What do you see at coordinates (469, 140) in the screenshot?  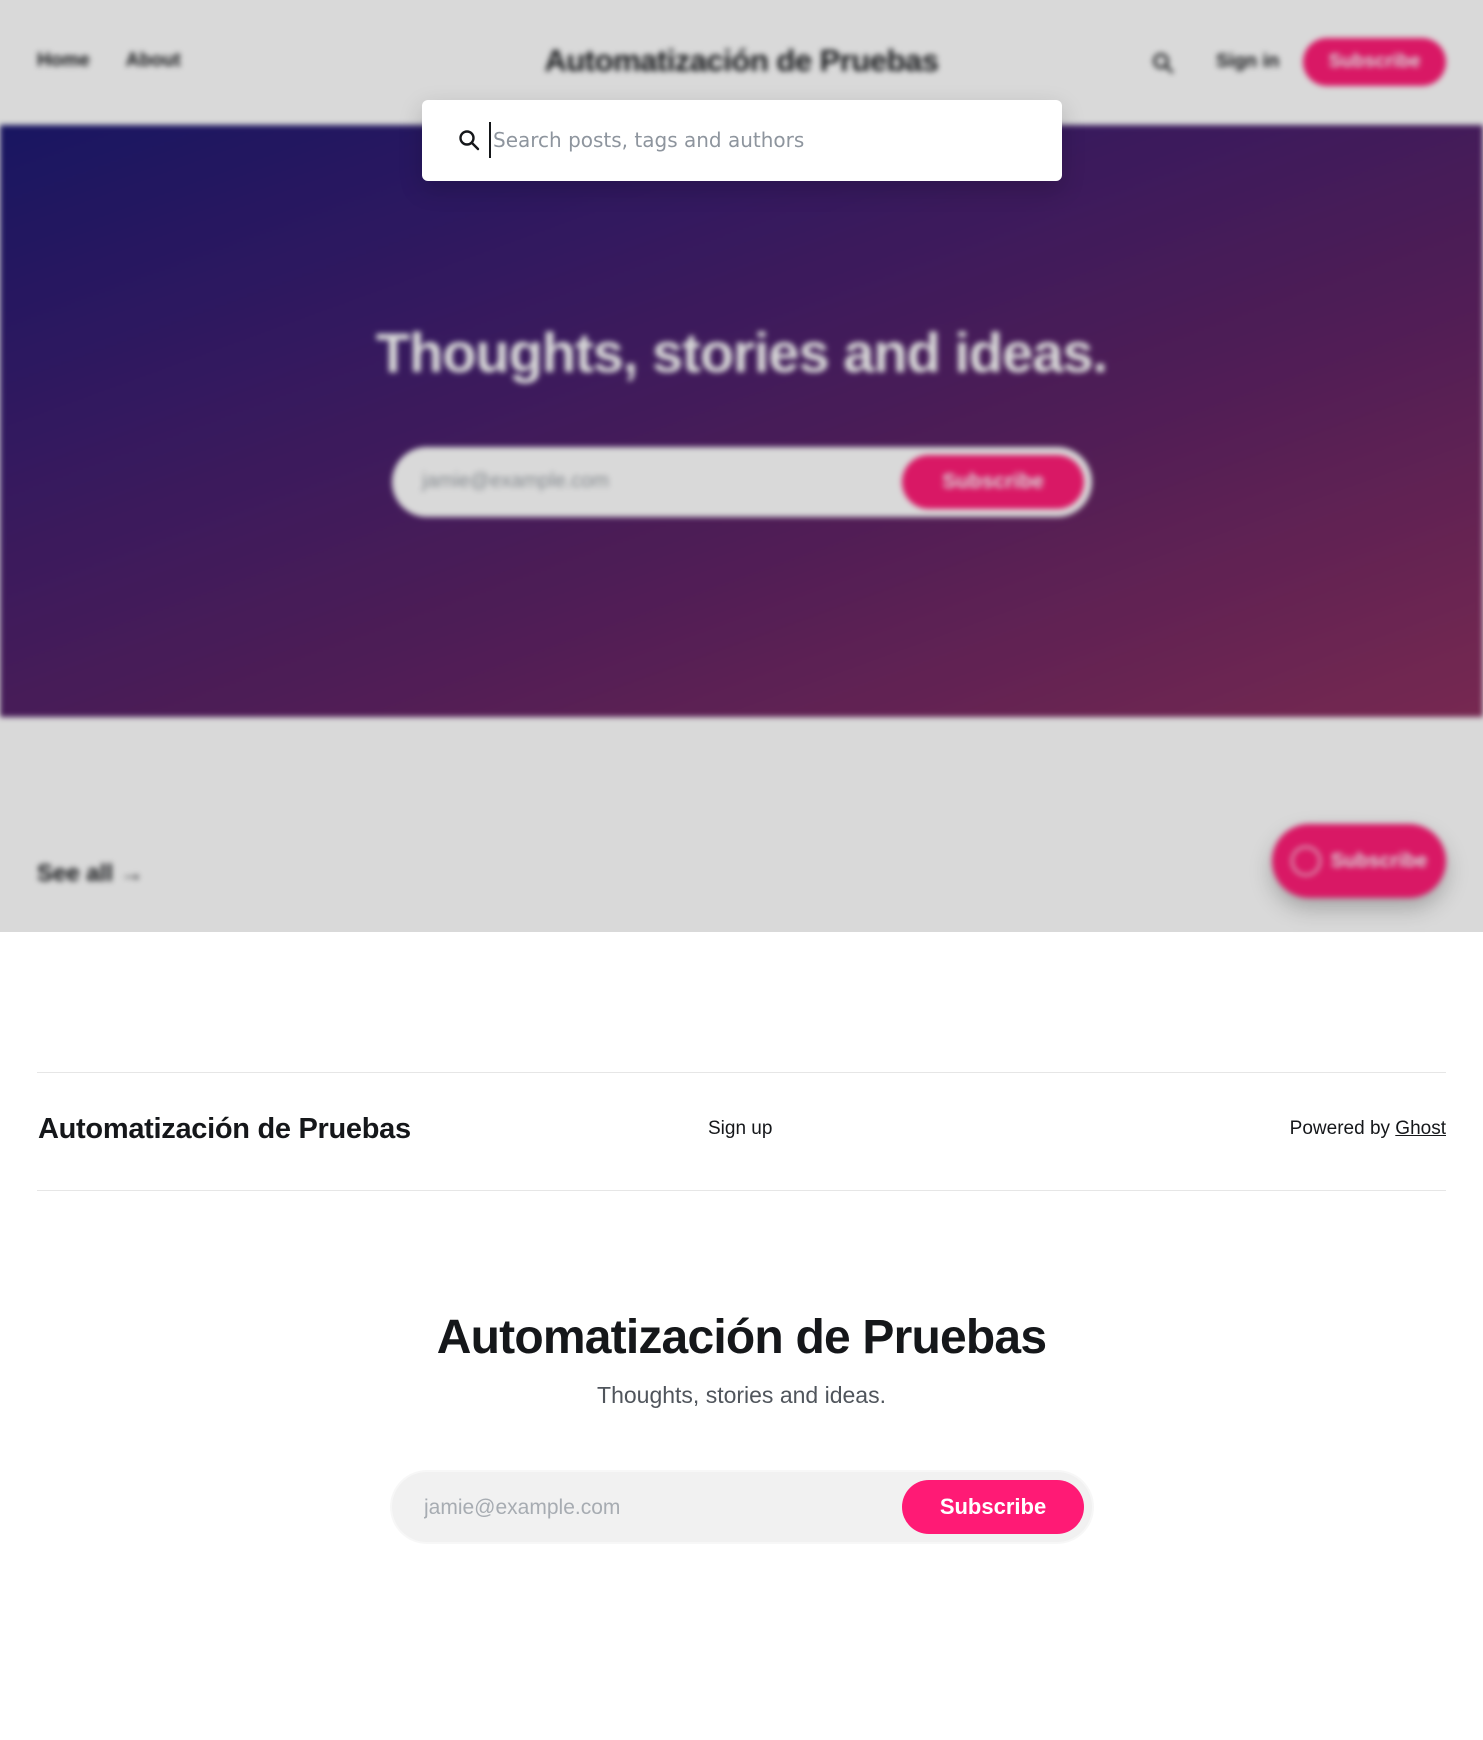 I see `search-icon` at bounding box center [469, 140].